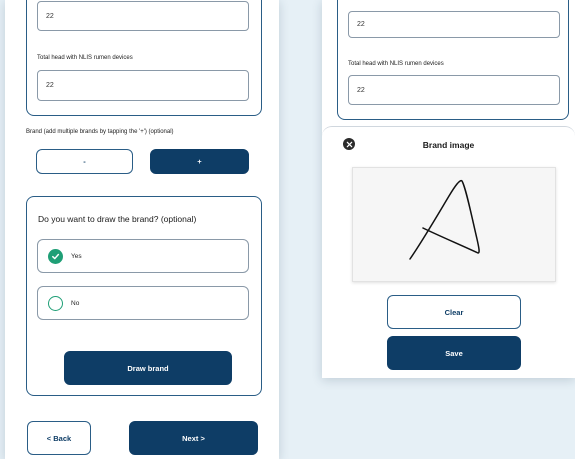 The image size is (575, 459). Describe the element at coordinates (143, 16) in the screenshot. I see `top-count-field: 22` at that location.